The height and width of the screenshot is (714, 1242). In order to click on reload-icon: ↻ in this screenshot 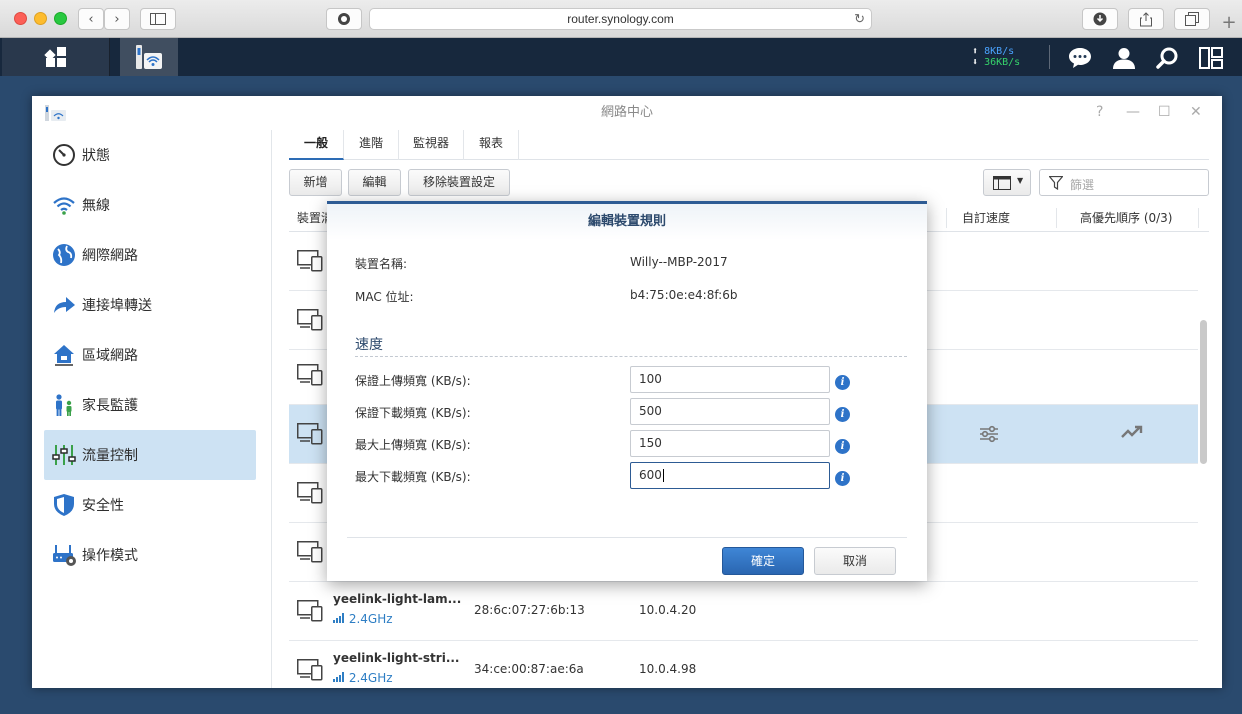, I will do `click(859, 19)`.